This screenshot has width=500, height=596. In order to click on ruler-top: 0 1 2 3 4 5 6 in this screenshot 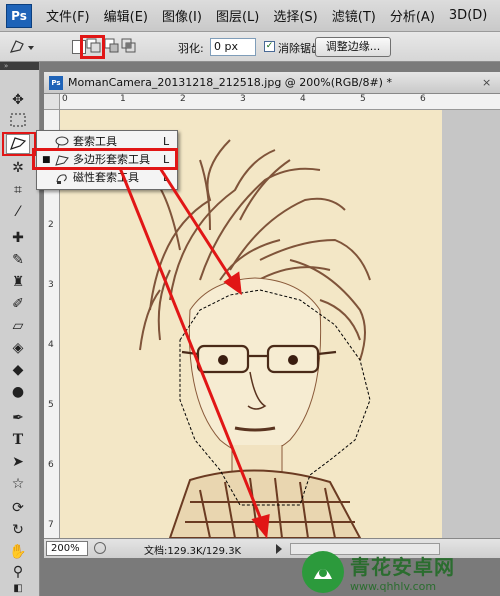, I will do `click(280, 102)`.